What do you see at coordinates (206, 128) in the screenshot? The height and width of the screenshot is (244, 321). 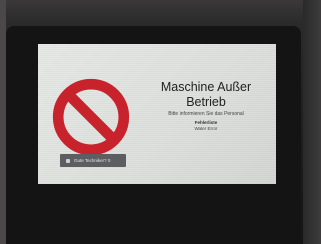 I see `error-value: Water Error` at bounding box center [206, 128].